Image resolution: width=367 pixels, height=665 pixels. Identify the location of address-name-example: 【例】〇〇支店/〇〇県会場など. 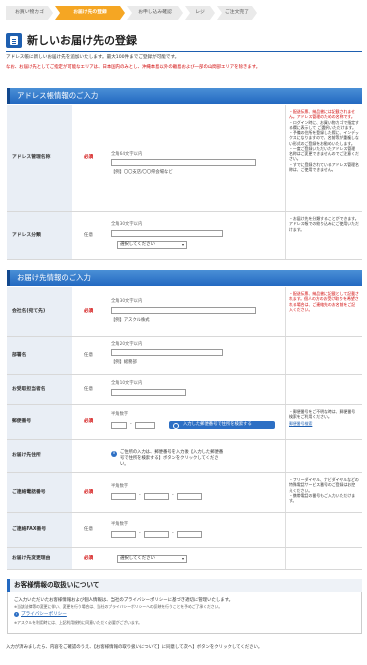
(142, 172).